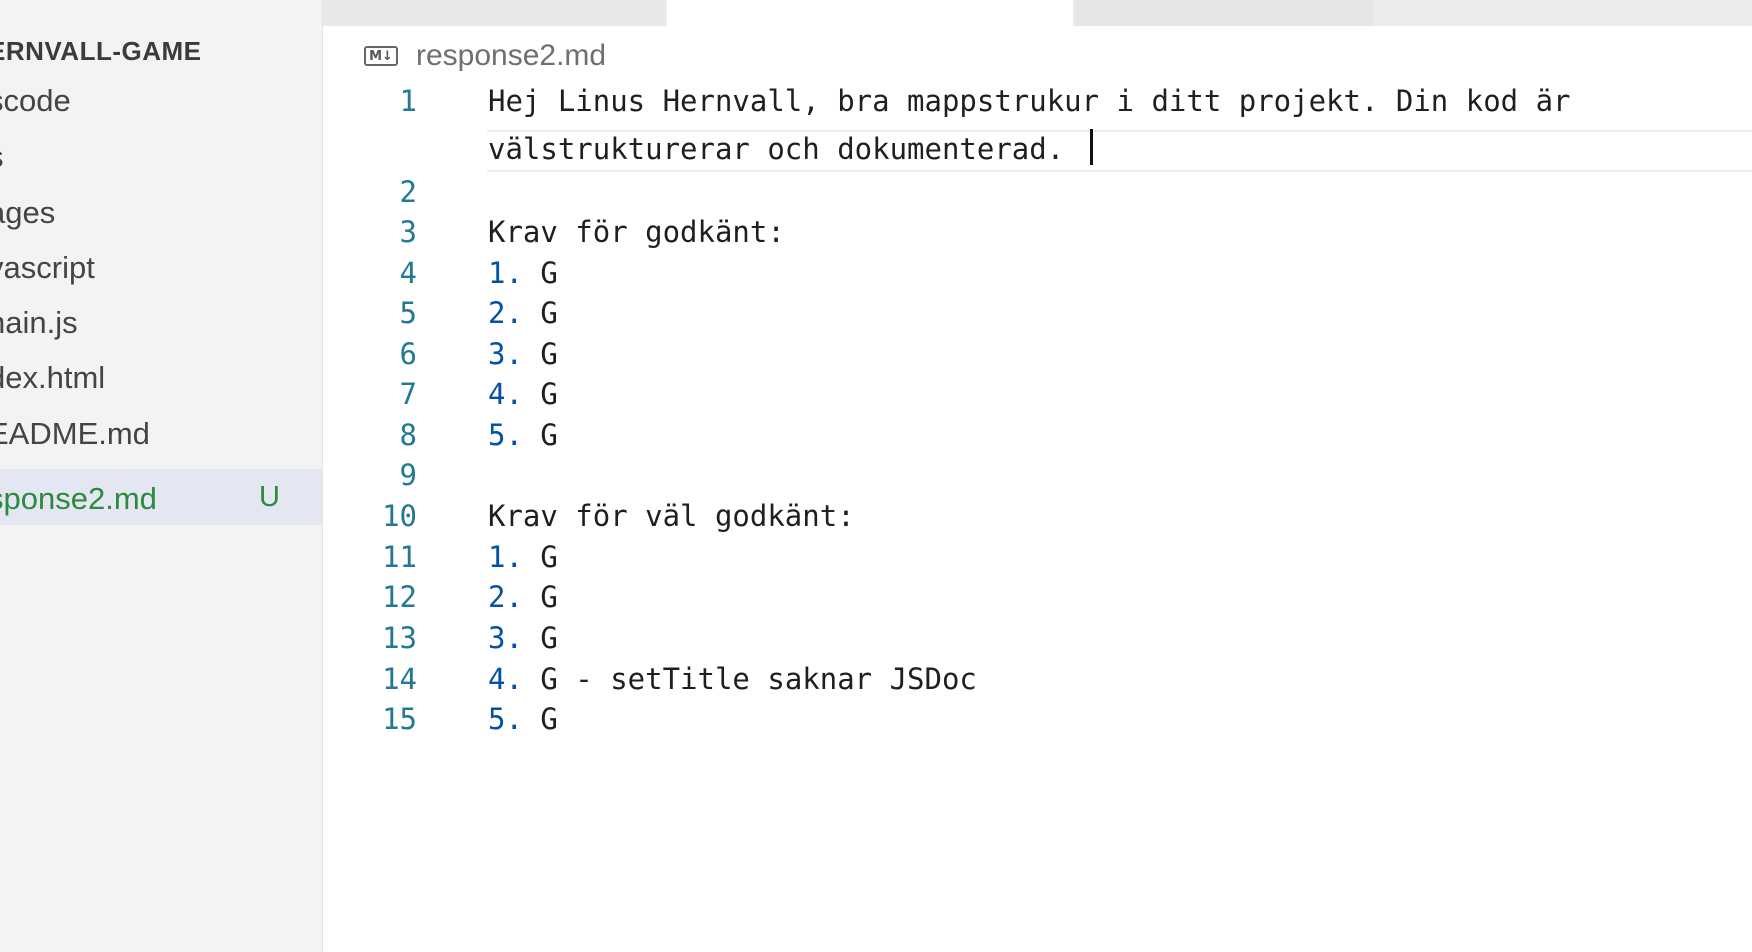 The height and width of the screenshot is (952, 1752). I want to click on line-number: 5, so click(408, 313).